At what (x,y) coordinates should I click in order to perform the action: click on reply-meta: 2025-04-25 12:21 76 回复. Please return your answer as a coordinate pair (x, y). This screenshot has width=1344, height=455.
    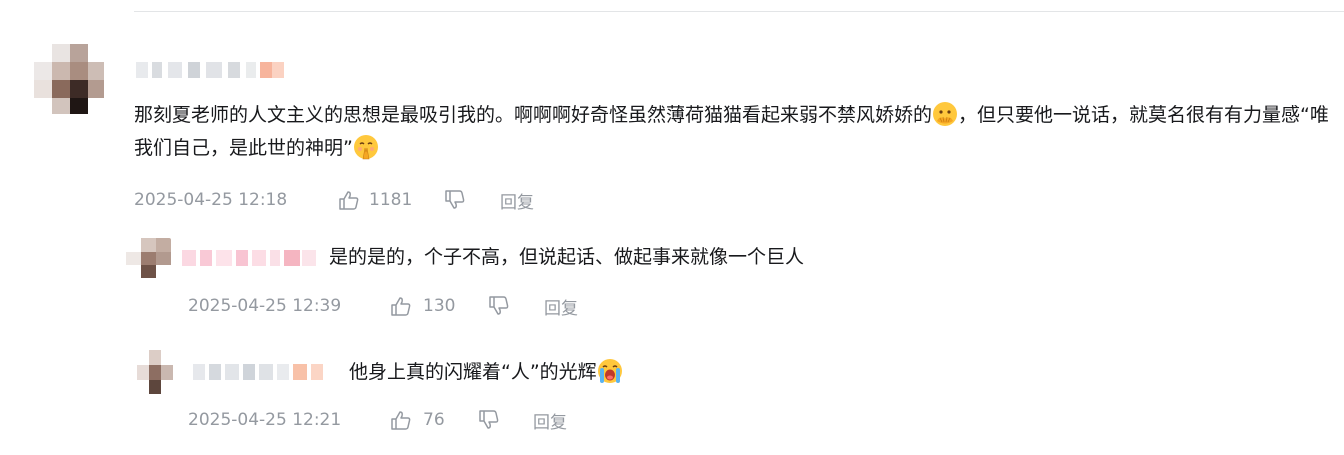
    Looking at the image, I should click on (398, 421).